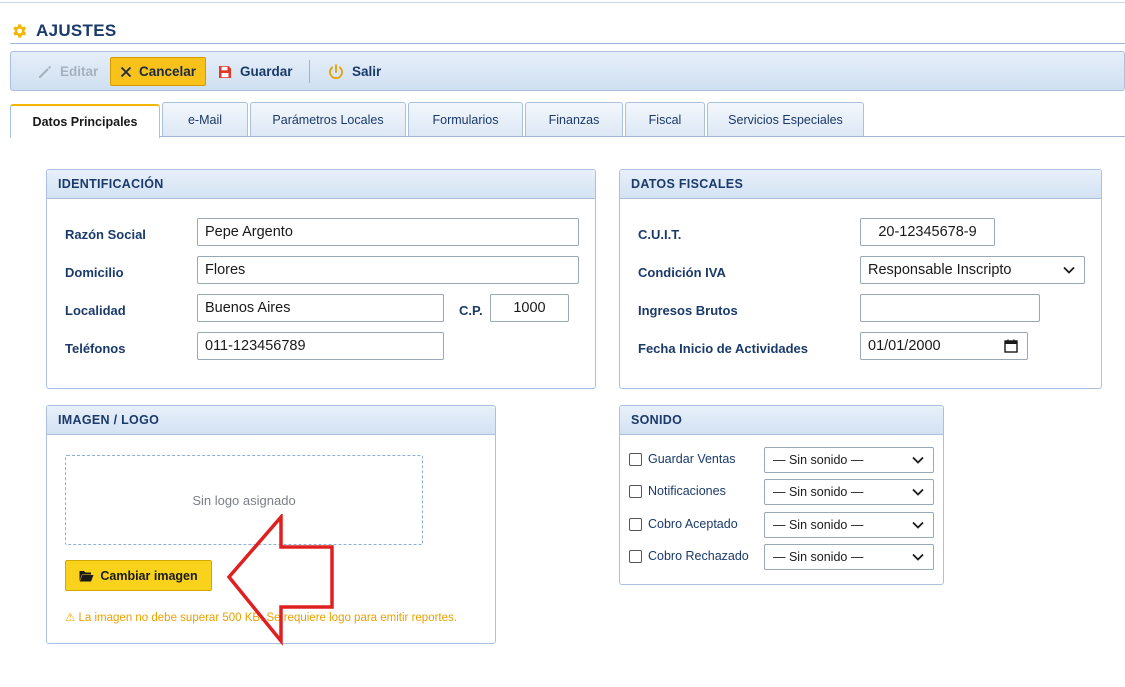  I want to click on telefonos-input: 011-123456789, so click(320, 346).